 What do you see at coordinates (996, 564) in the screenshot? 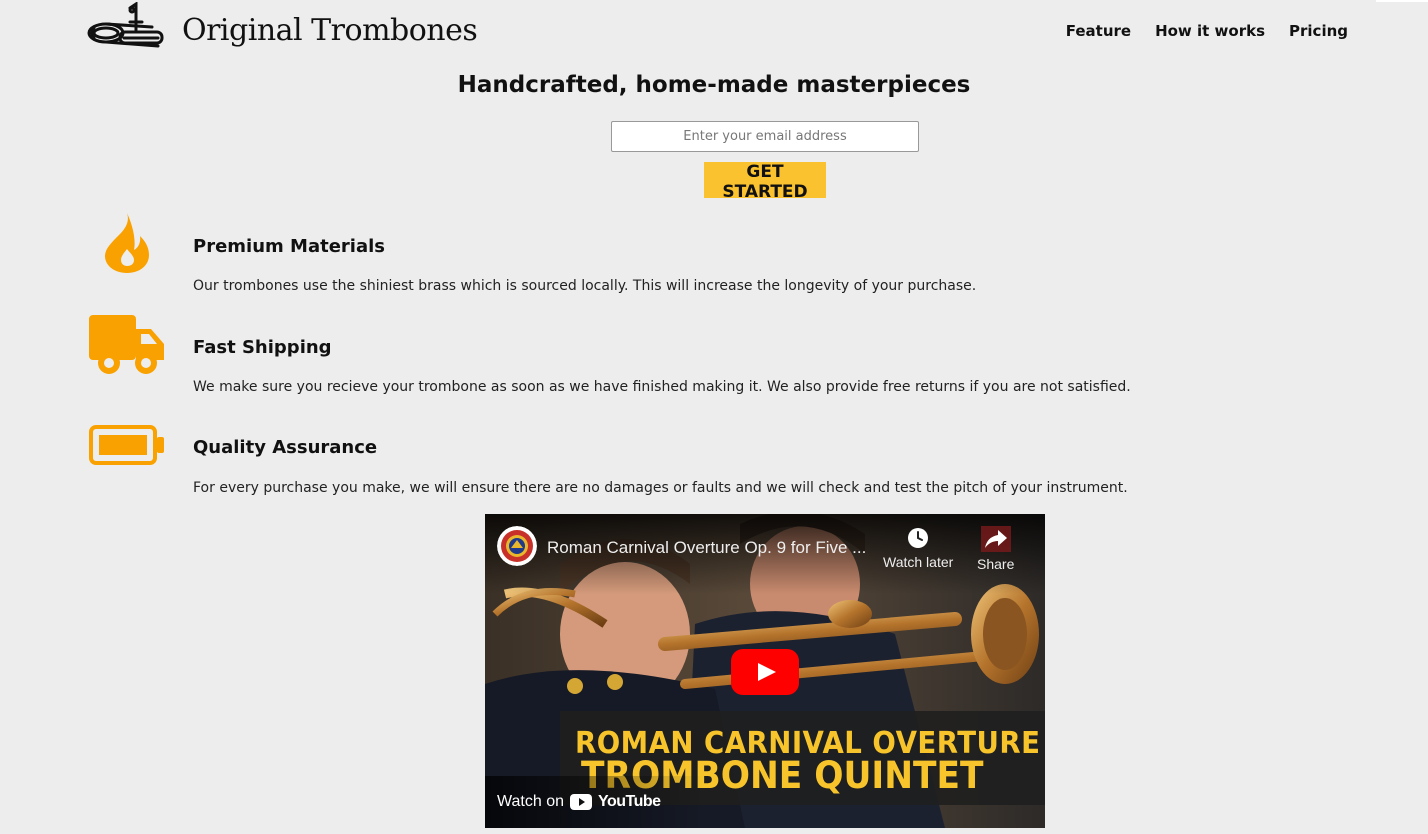
I see `share-label: Share` at bounding box center [996, 564].